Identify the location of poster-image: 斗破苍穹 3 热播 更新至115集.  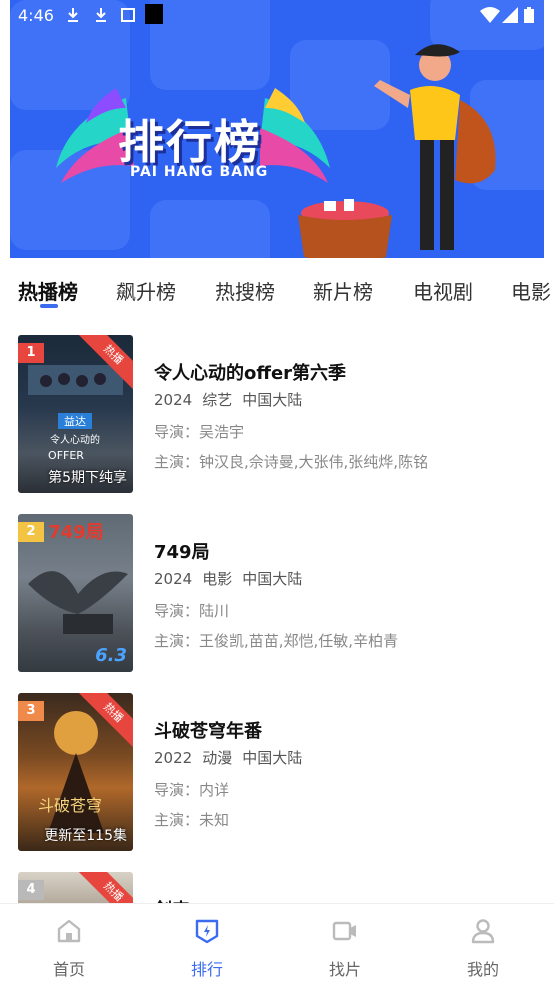
(75, 772).